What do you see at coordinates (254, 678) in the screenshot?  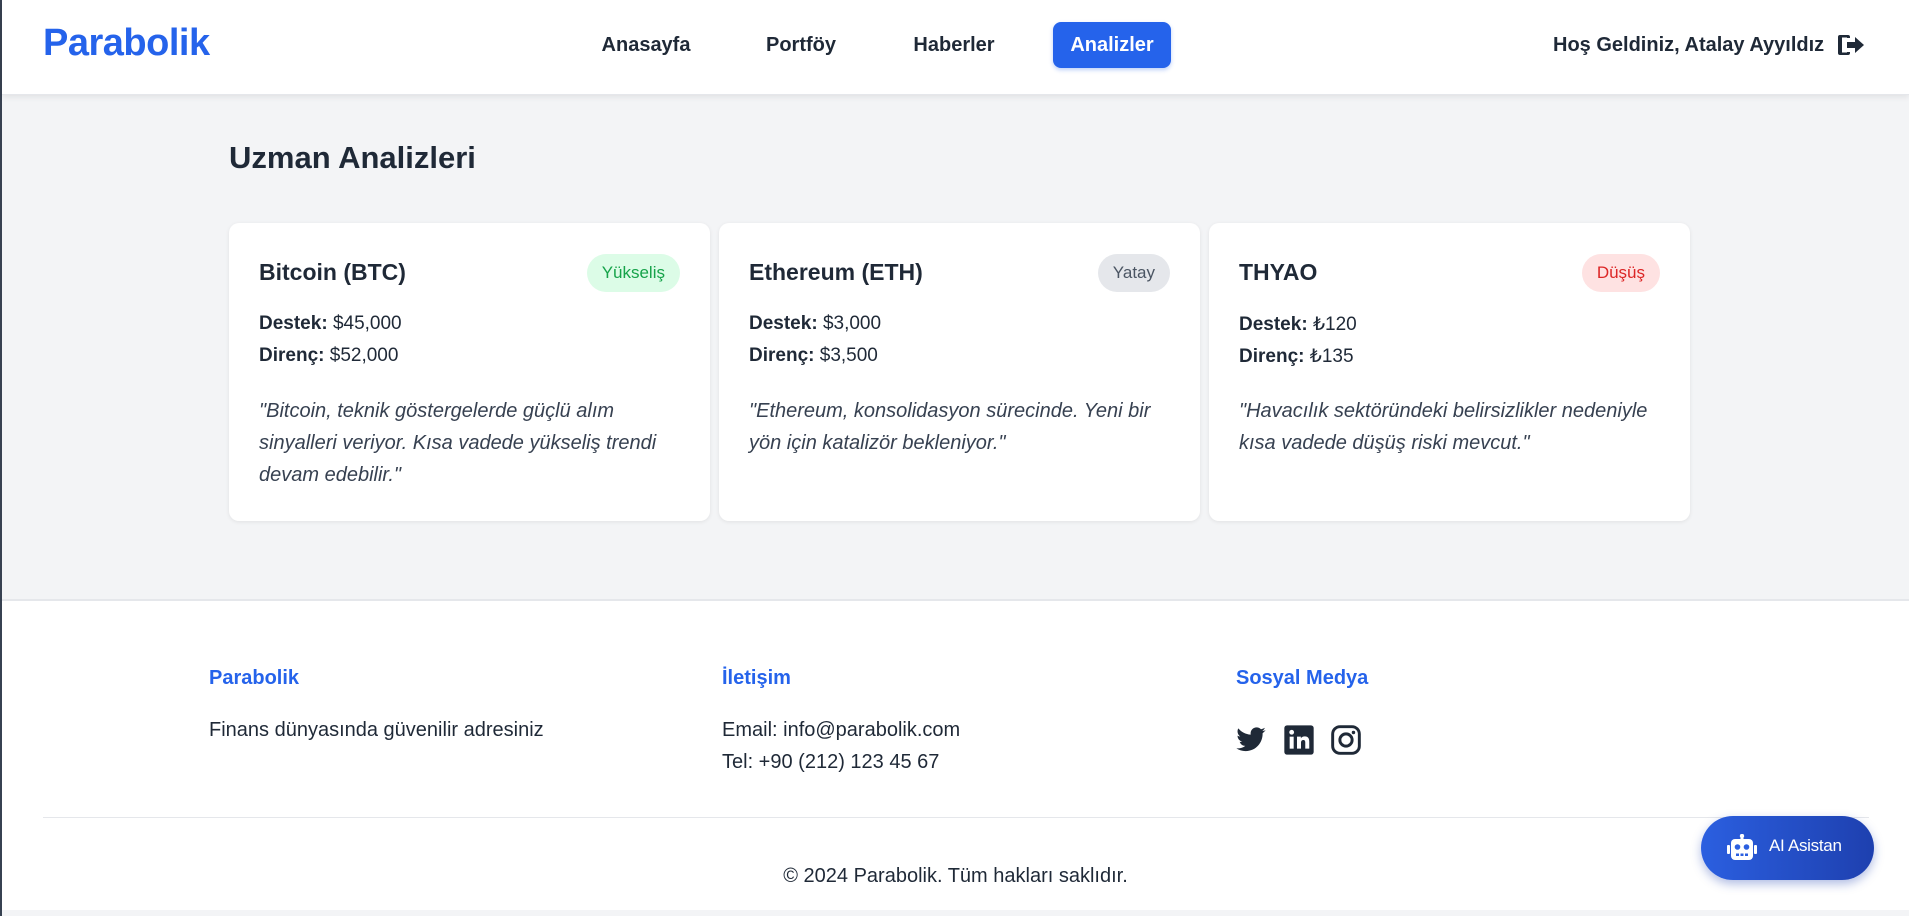 I see `footer-about-title: Parabolik` at bounding box center [254, 678].